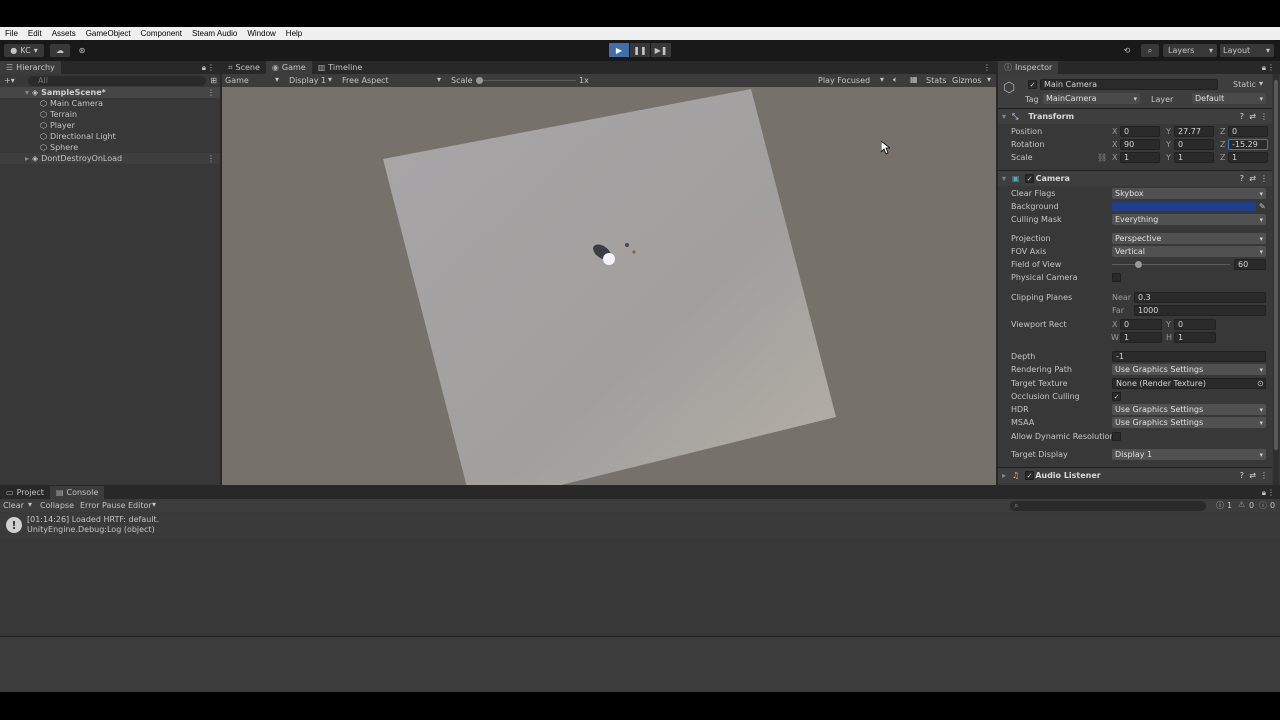 The width and height of the screenshot is (1280, 720). I want to click on tab-hierarchy: ☰ Hierarchy, so click(30, 67).